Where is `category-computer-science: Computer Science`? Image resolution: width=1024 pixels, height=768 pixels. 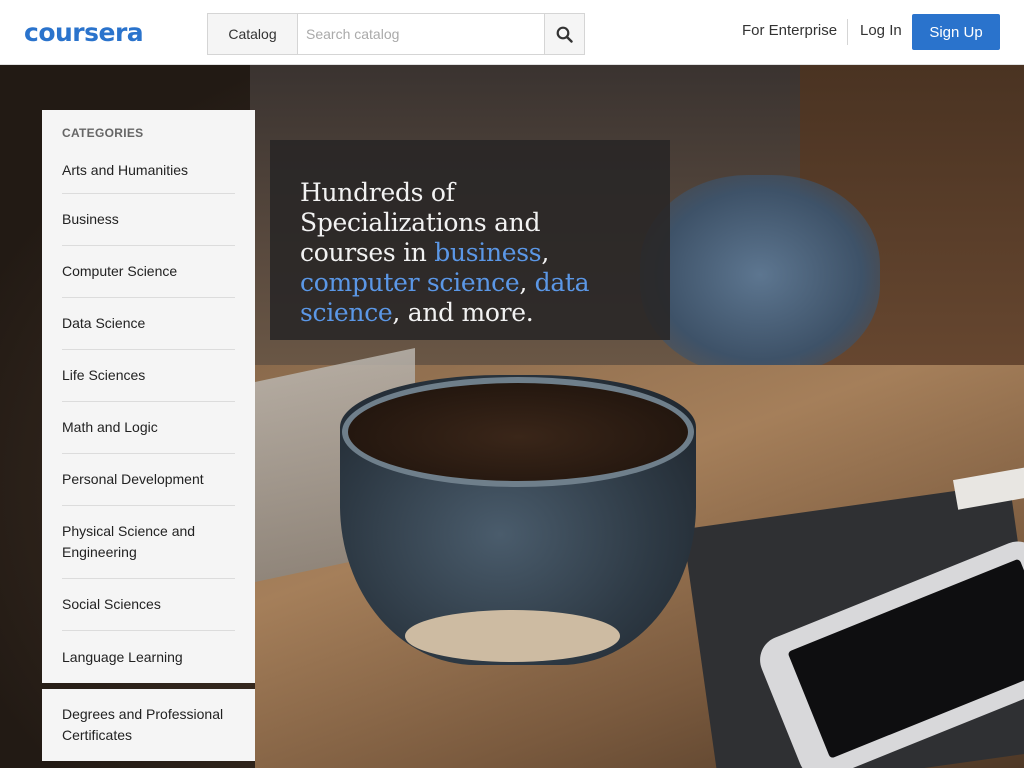 category-computer-science: Computer Science is located at coordinates (148, 272).